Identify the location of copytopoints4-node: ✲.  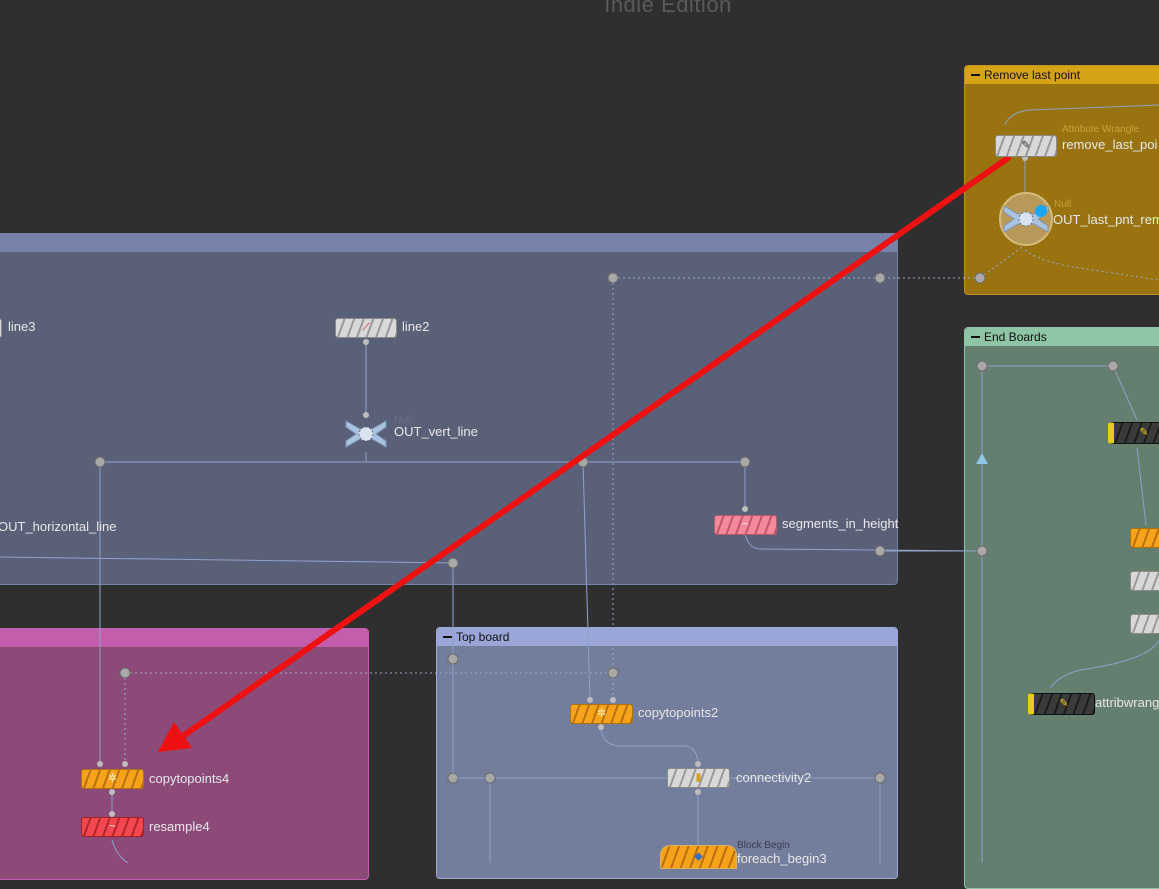
(112, 779).